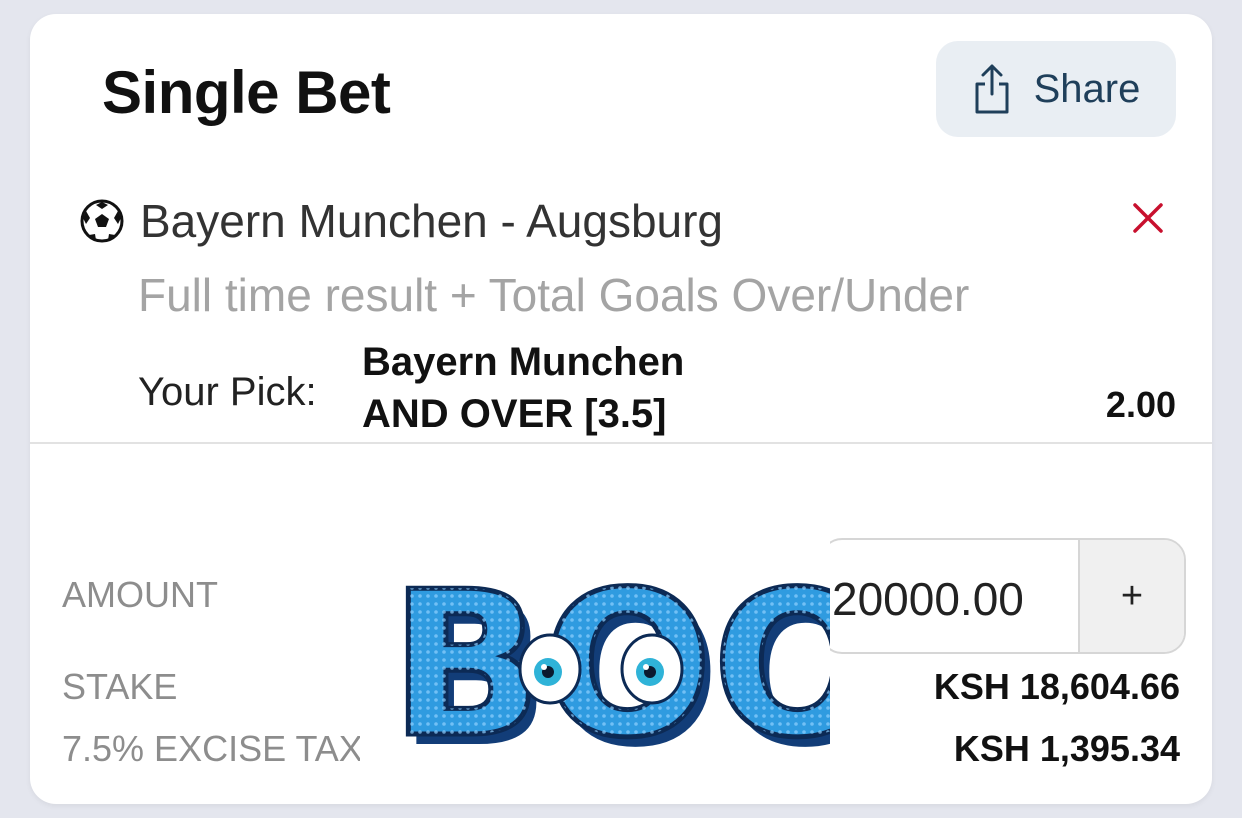 The width and height of the screenshot is (1242, 818). I want to click on increase-amount-button: +, so click(1131, 596).